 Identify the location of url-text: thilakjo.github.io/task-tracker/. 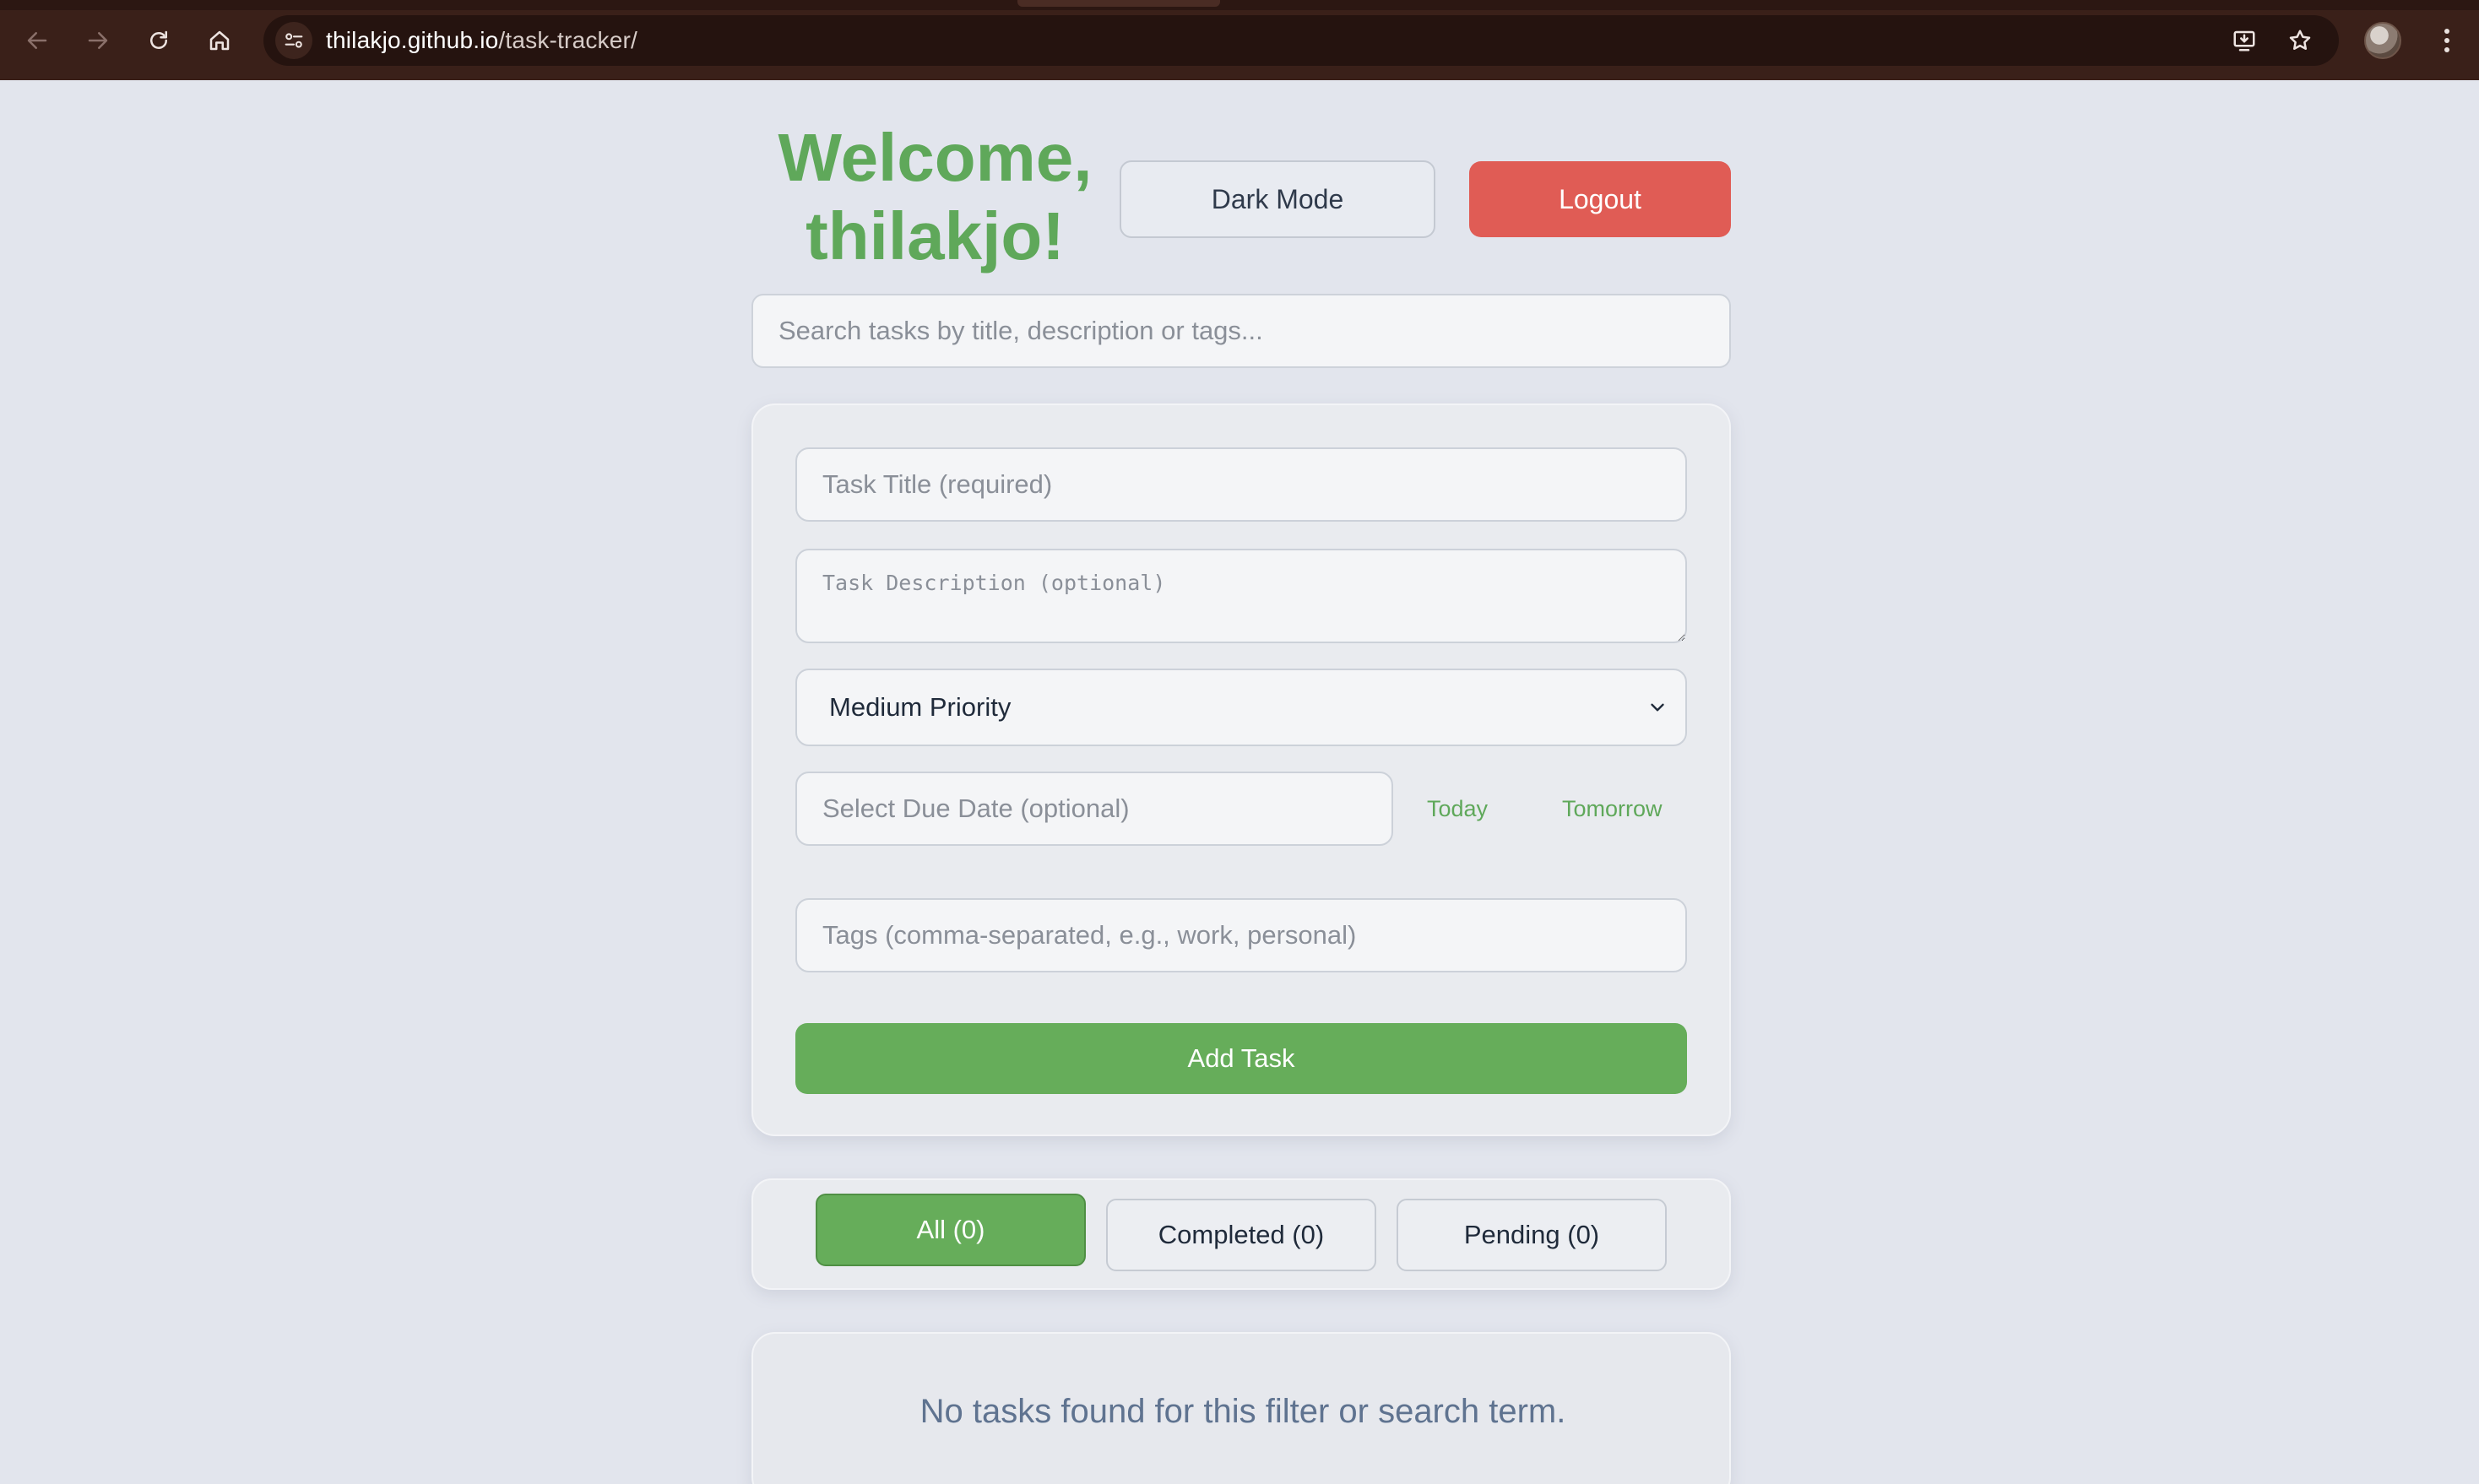
(481, 40).